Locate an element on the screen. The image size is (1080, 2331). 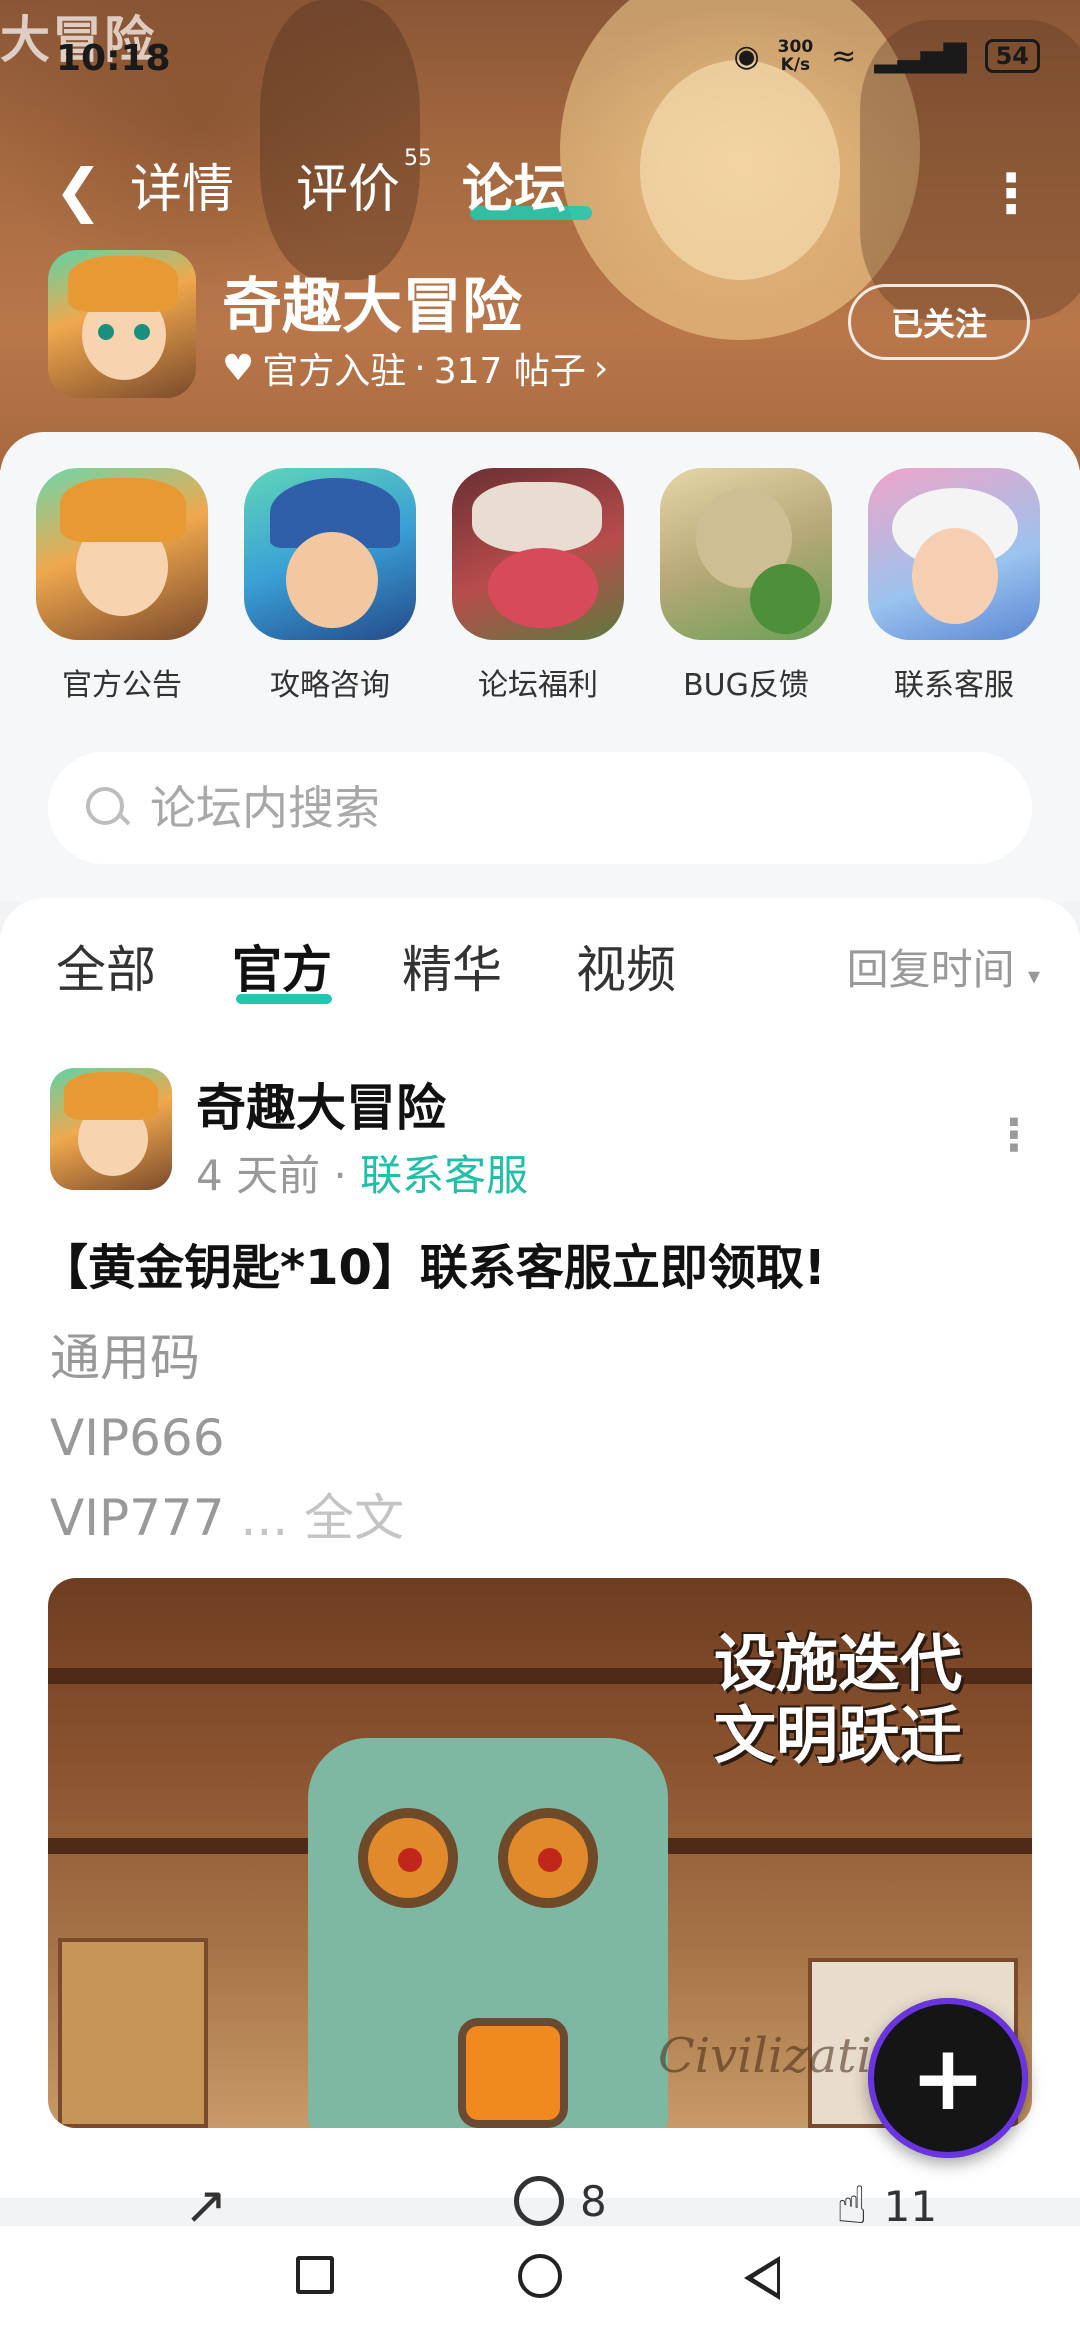
status-time: 10:18 is located at coordinates (113, 58).